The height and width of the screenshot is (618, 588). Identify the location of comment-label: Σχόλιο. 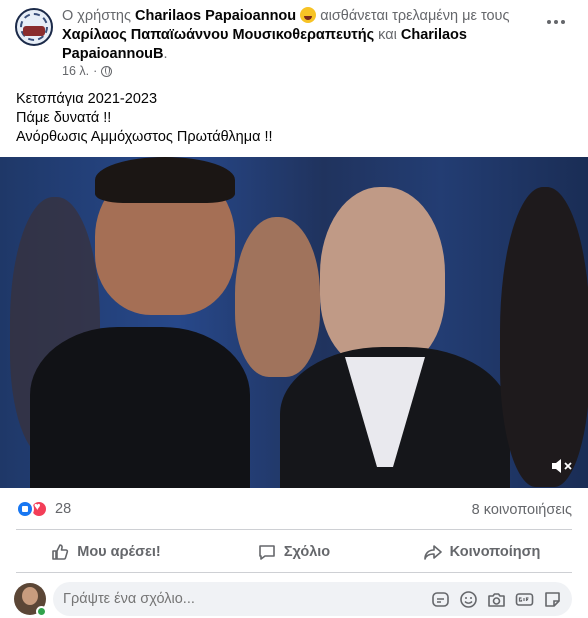
(307, 552).